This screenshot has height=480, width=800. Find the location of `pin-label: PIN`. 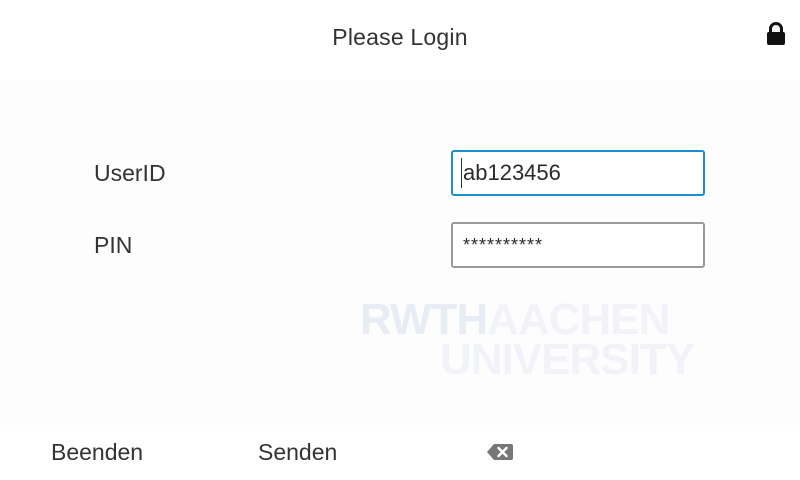

pin-label: PIN is located at coordinates (113, 245).